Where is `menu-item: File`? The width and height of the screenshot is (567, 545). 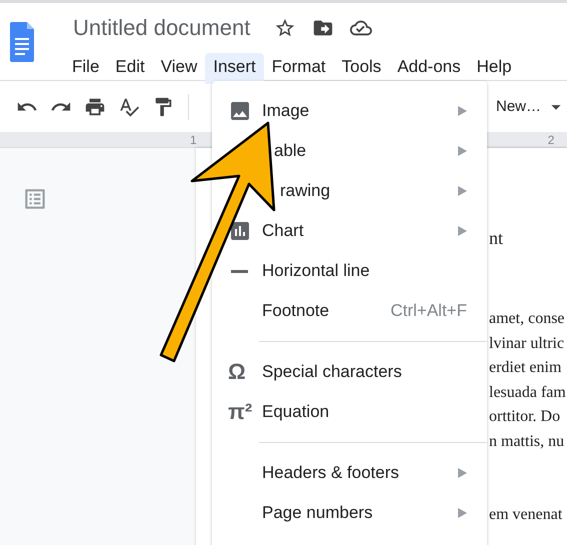 menu-item: File is located at coordinates (86, 68).